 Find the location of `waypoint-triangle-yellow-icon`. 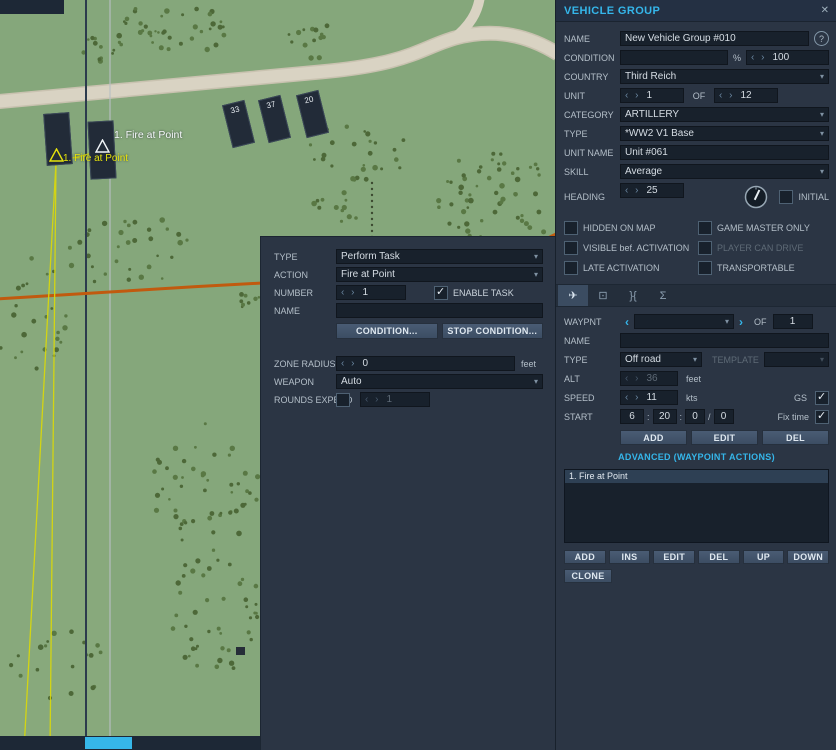

waypoint-triangle-yellow-icon is located at coordinates (56, 155).